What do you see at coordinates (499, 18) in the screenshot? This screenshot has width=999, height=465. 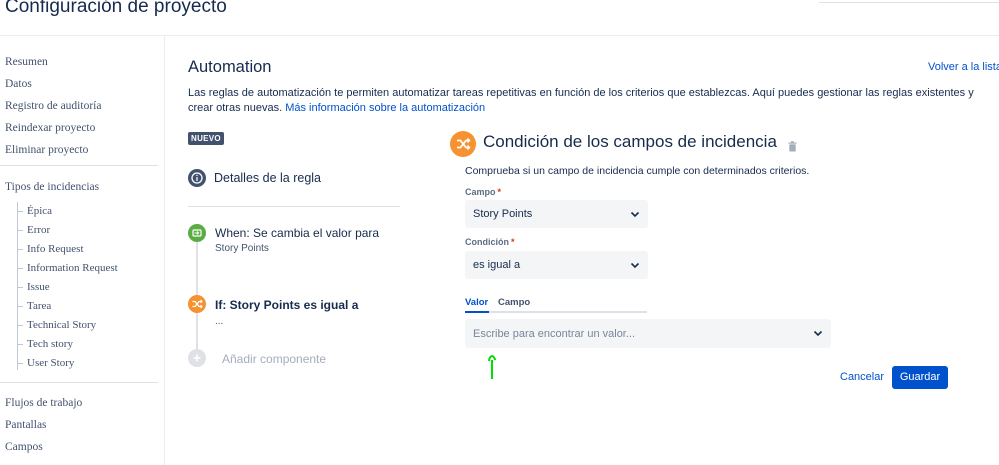 I see `top-header: Configuración de proyecto` at bounding box center [499, 18].